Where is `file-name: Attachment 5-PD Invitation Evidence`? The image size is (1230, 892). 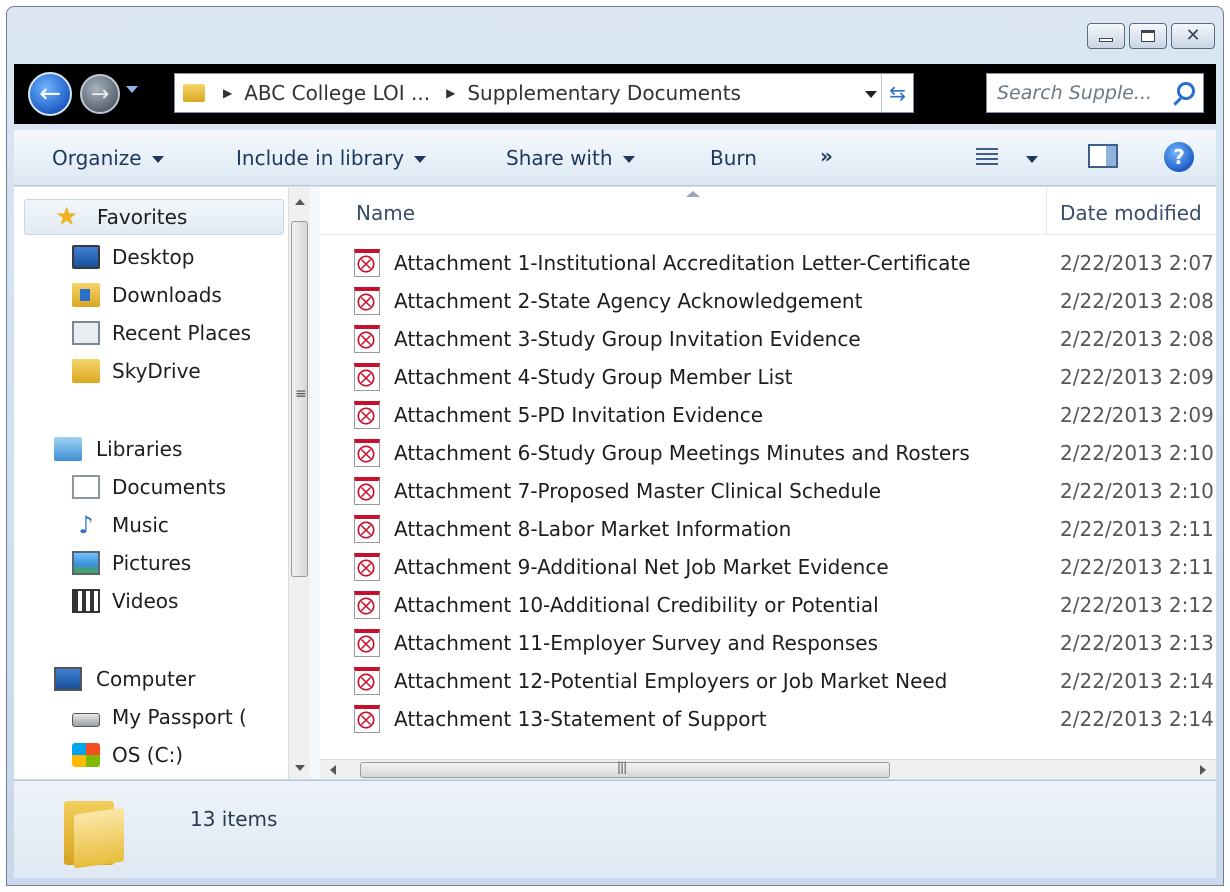 file-name: Attachment 5-PD Invitation Evidence is located at coordinates (579, 415).